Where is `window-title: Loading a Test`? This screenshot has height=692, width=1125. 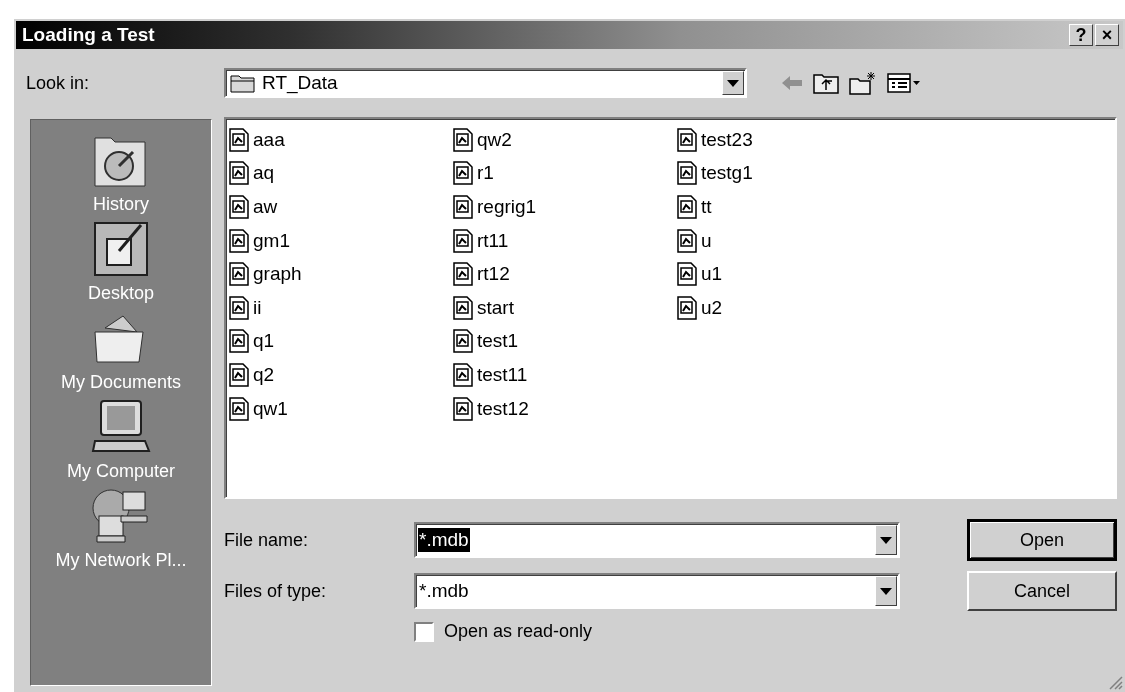
window-title: Loading a Test is located at coordinates (88, 35).